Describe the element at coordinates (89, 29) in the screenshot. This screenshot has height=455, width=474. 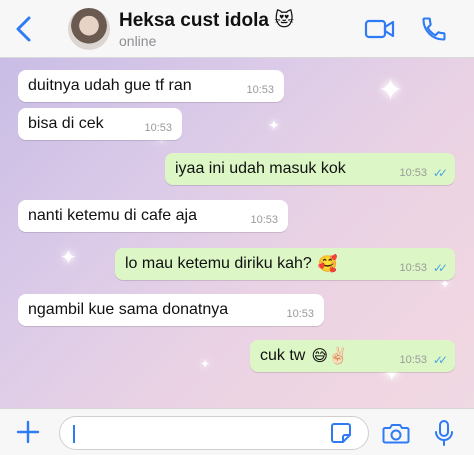
I see `avatar` at that location.